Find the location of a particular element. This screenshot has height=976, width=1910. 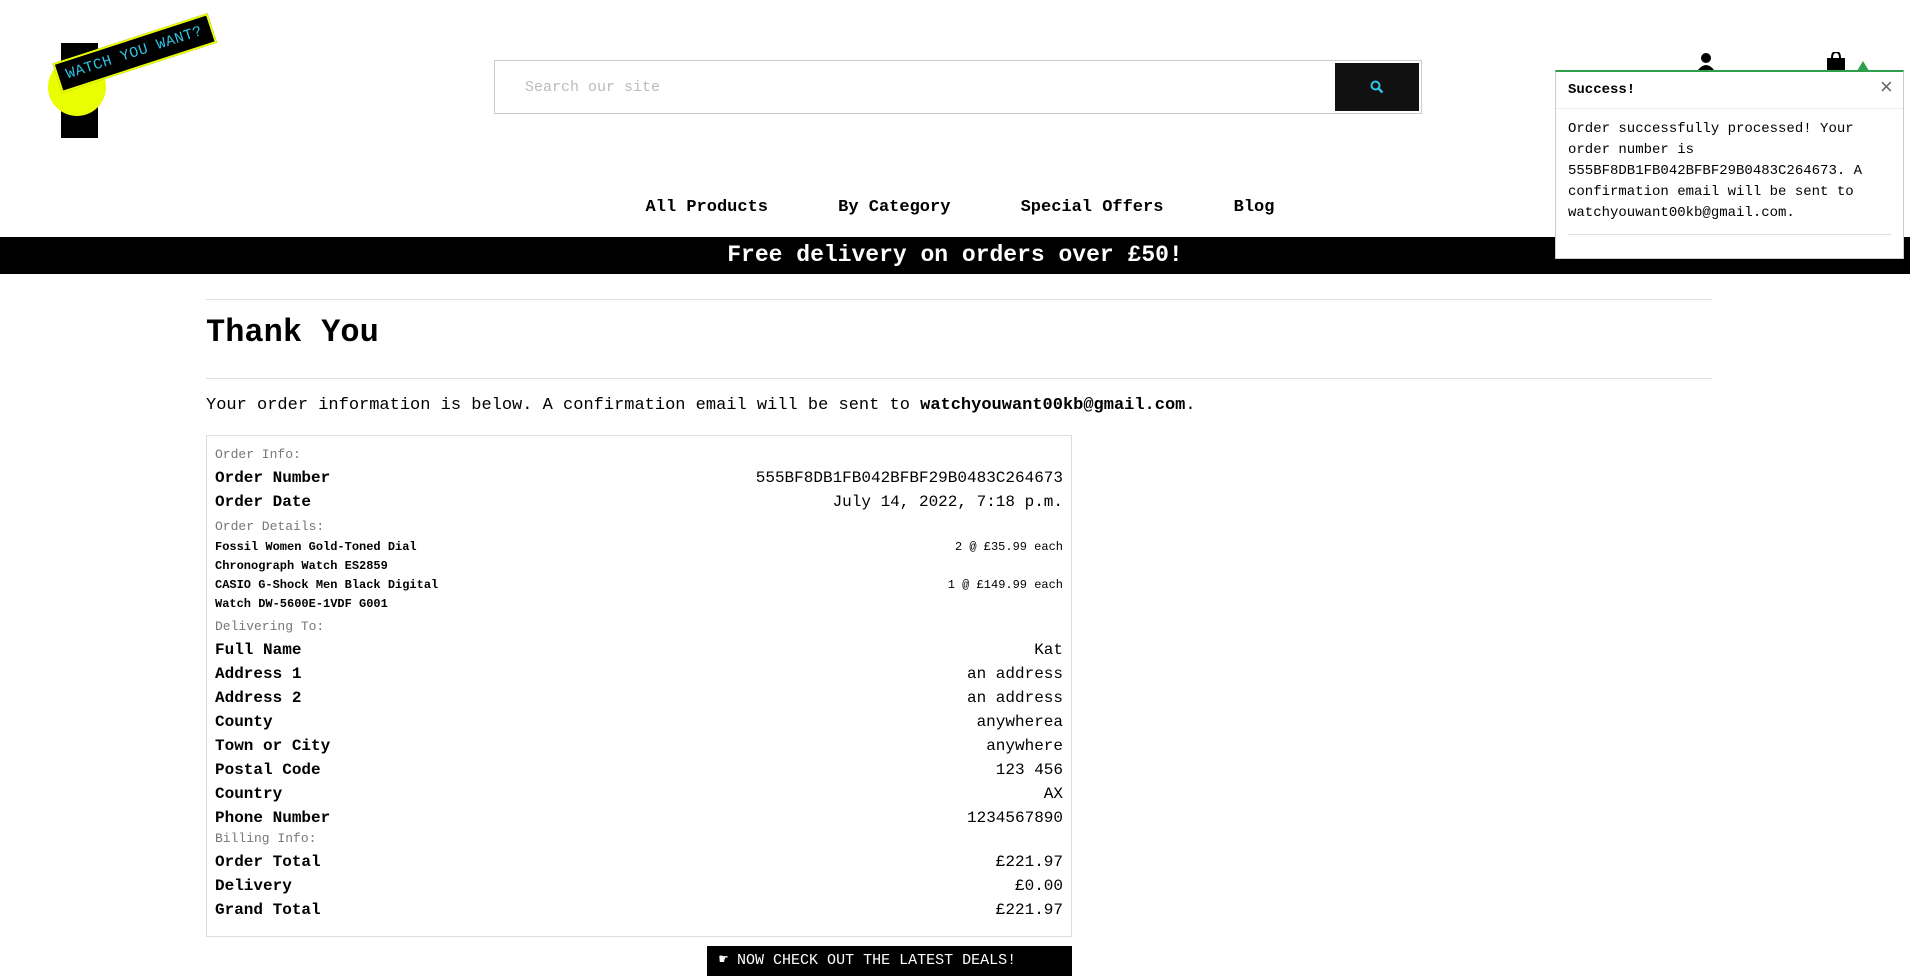

delivery-row: Phone Number 1234567890 is located at coordinates (639, 818).